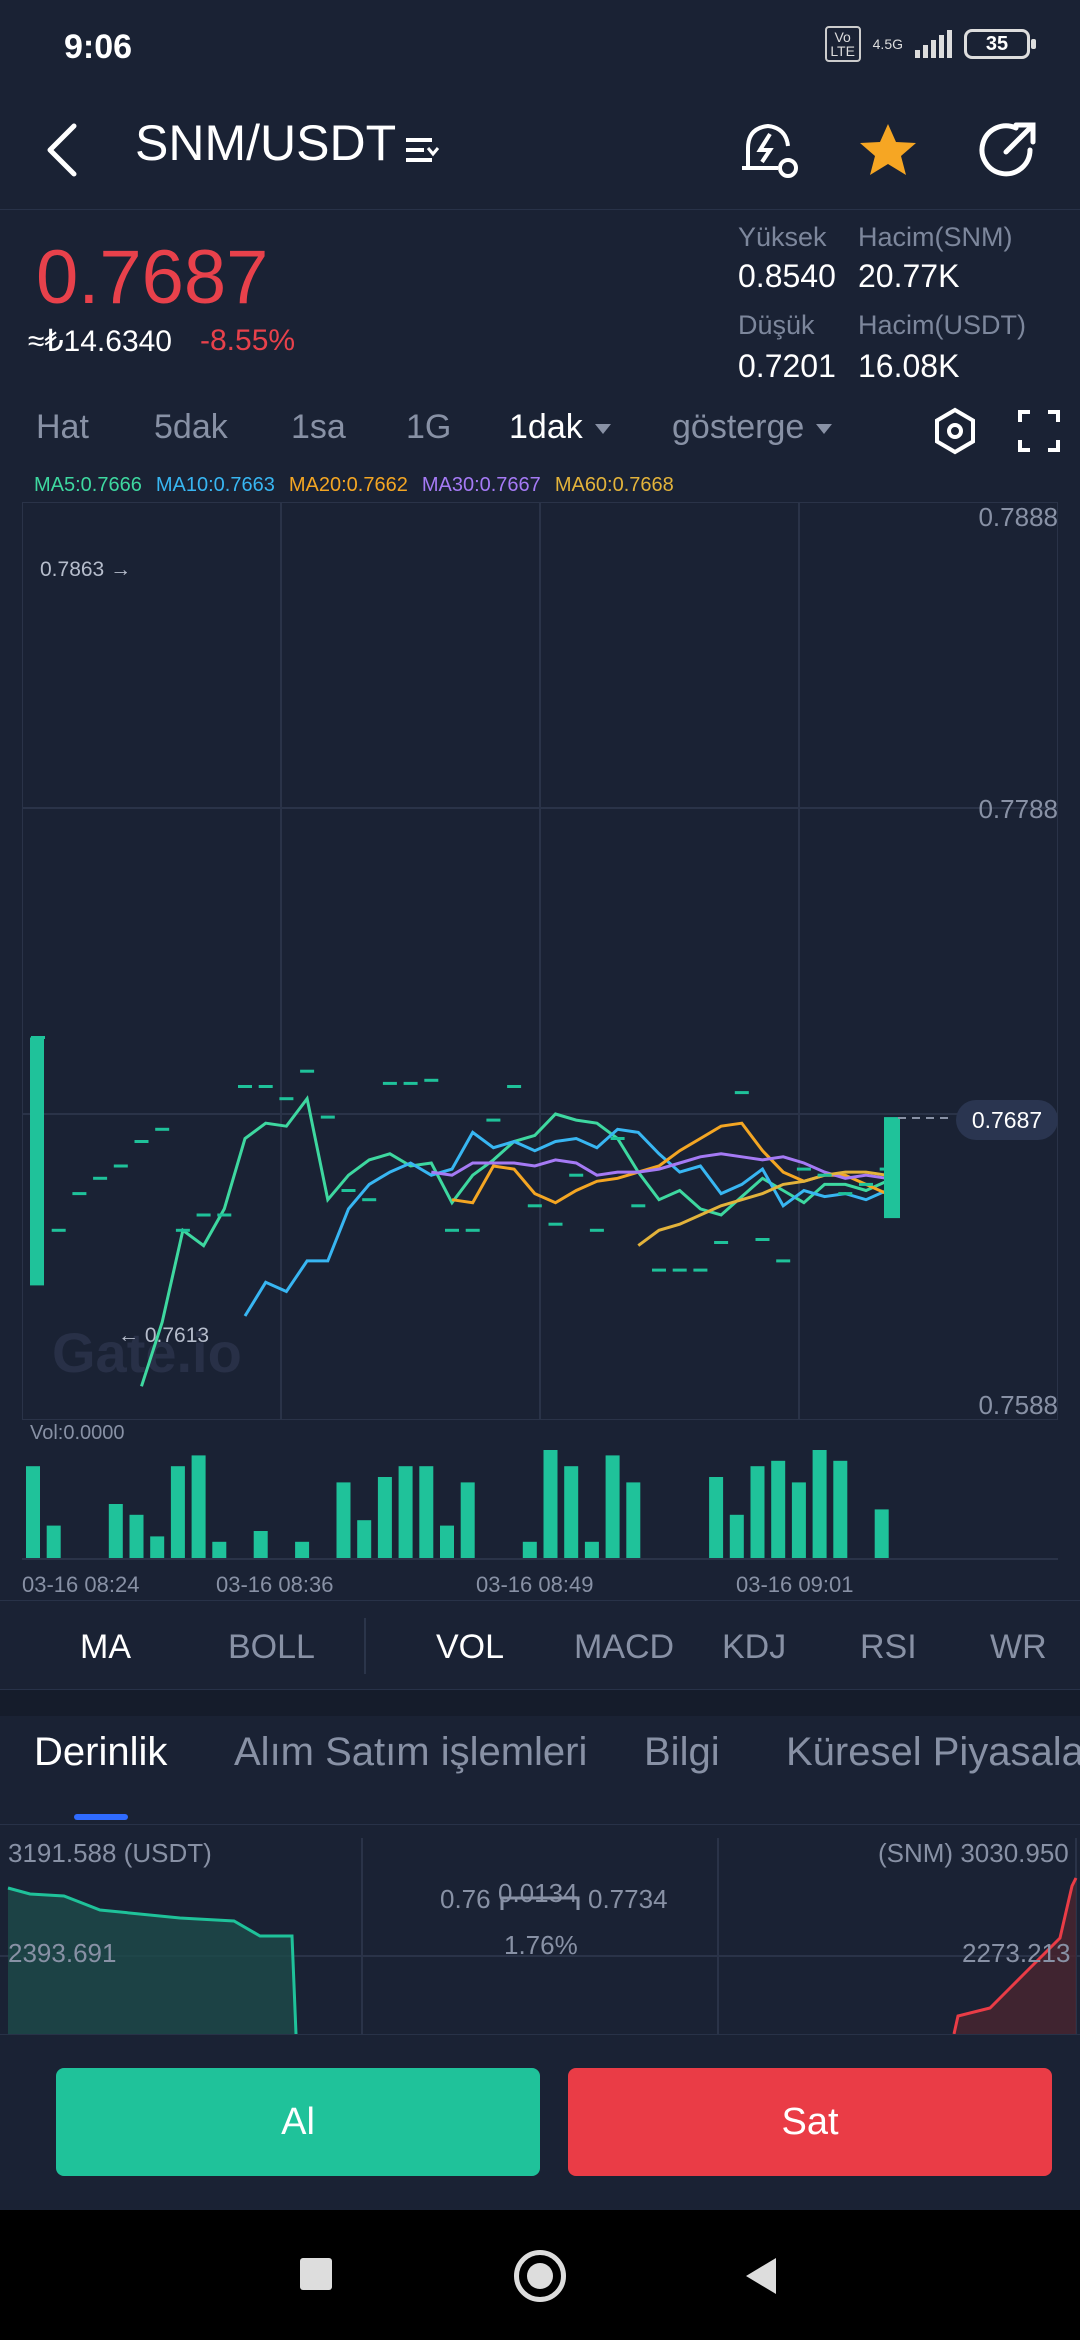 The width and height of the screenshot is (1080, 2340). I want to click on home-icon, so click(540, 2276).